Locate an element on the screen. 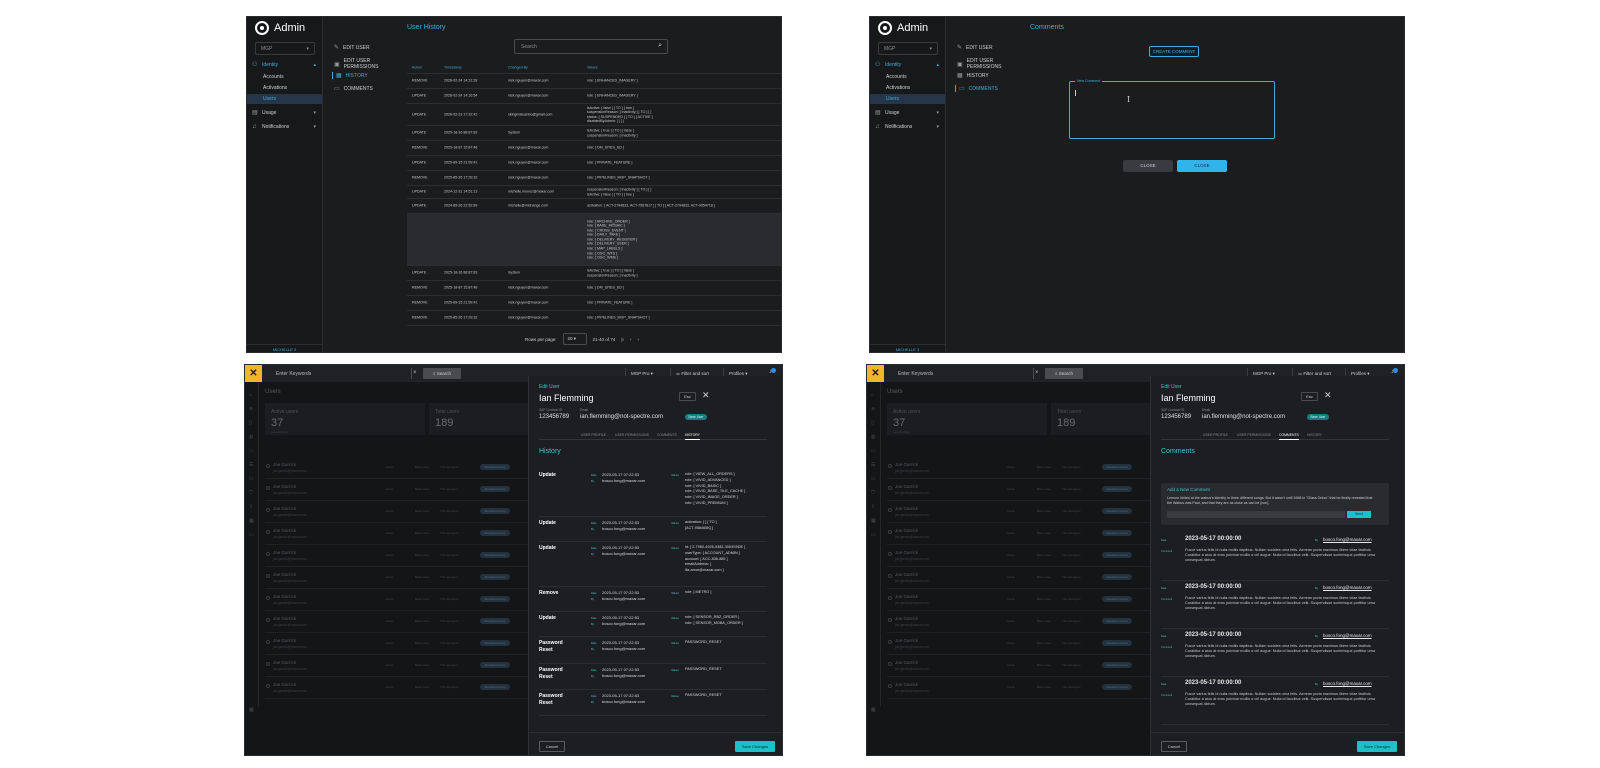 The width and height of the screenshot is (1600, 768). prev-page-icon: ‹ is located at coordinates (631, 339).